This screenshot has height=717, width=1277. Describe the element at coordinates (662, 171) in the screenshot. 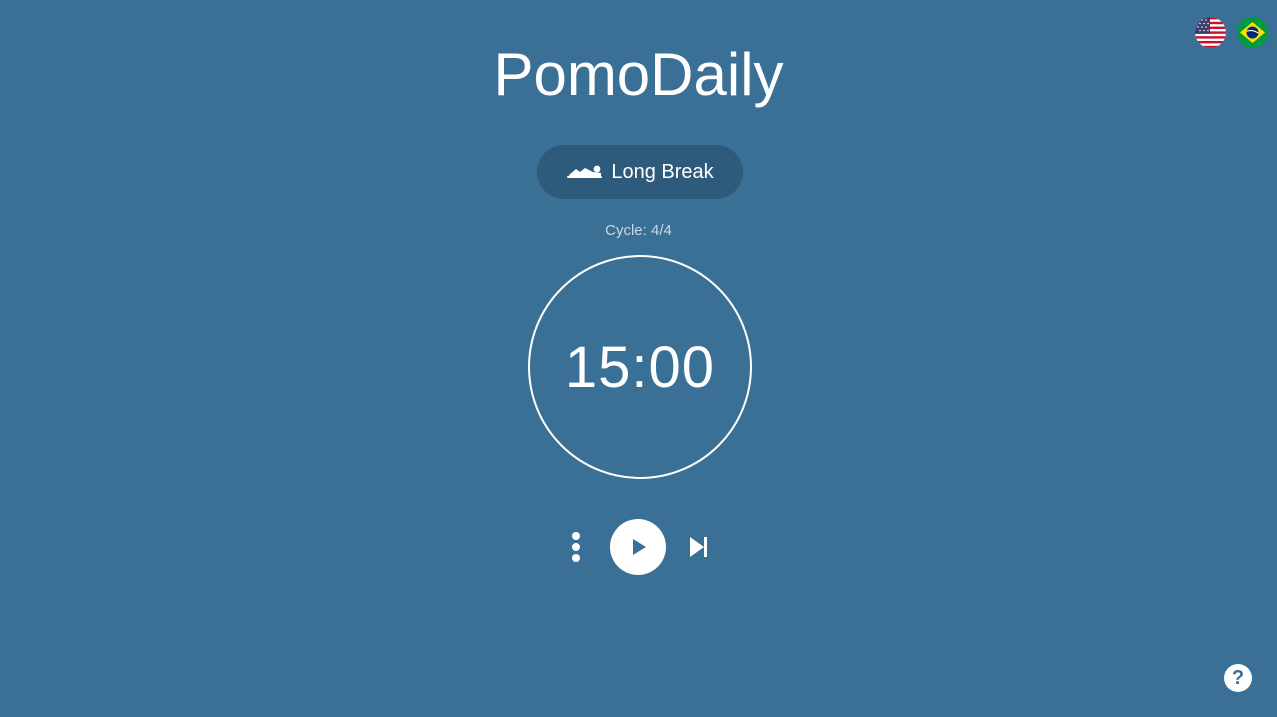

I see `mode-label: Long Break` at that location.